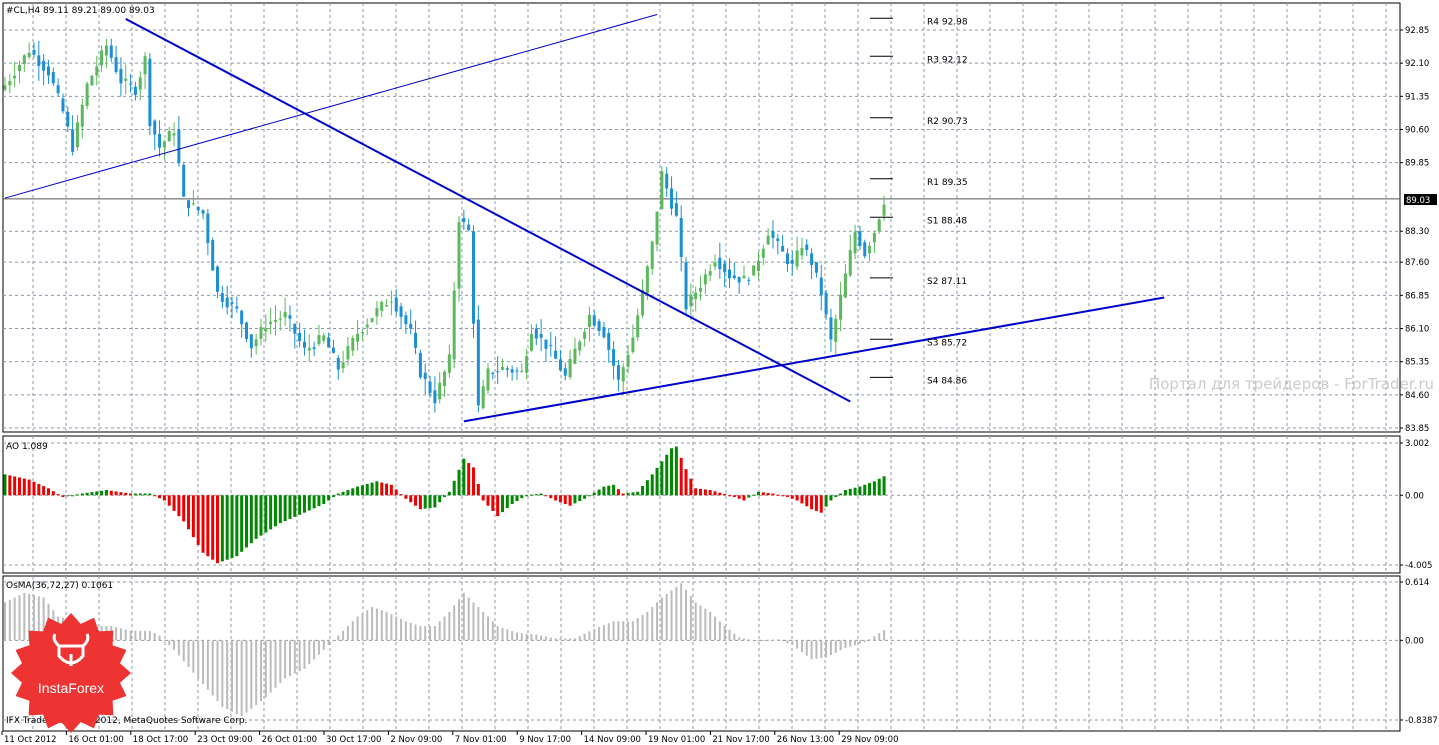 This screenshot has height=745, width=1439. What do you see at coordinates (947, 22) in the screenshot?
I see `pivot-label: R4 92.98` at bounding box center [947, 22].